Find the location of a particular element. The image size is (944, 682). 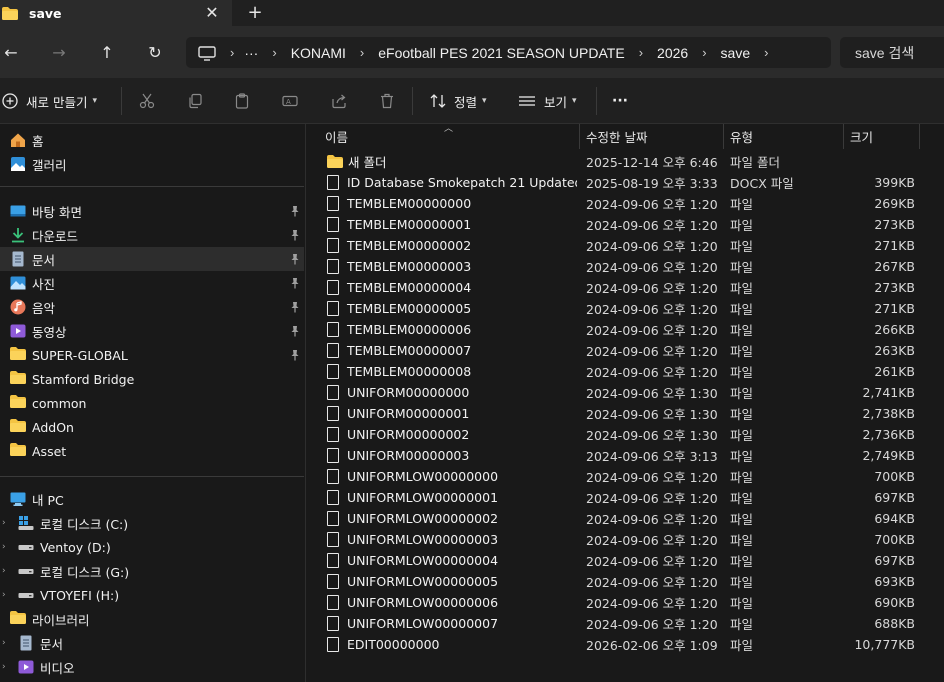

delete-icon is located at coordinates (387, 101).